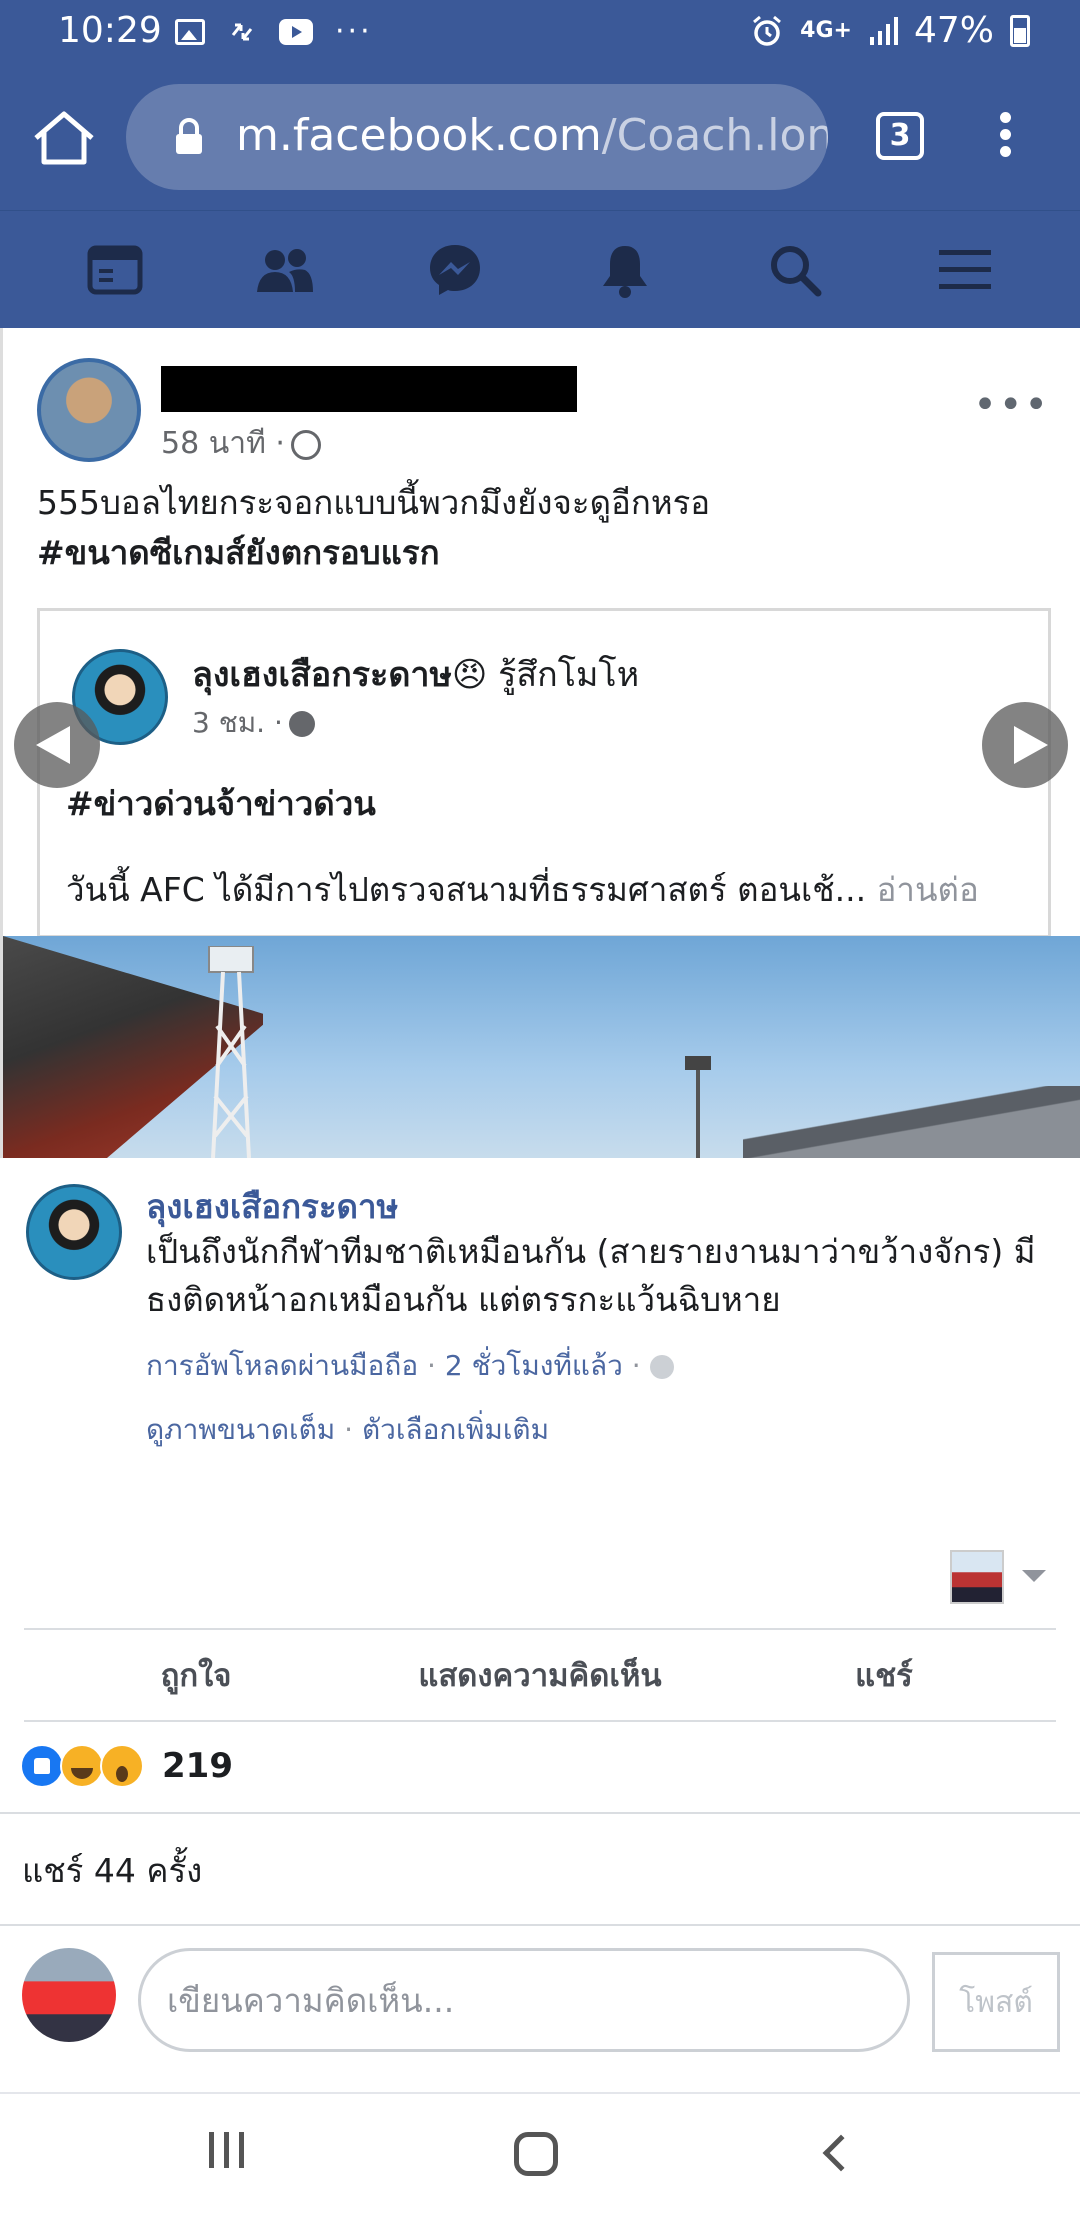  What do you see at coordinates (419, 135) in the screenshot?
I see `url-domain: m.facebook.com` at bounding box center [419, 135].